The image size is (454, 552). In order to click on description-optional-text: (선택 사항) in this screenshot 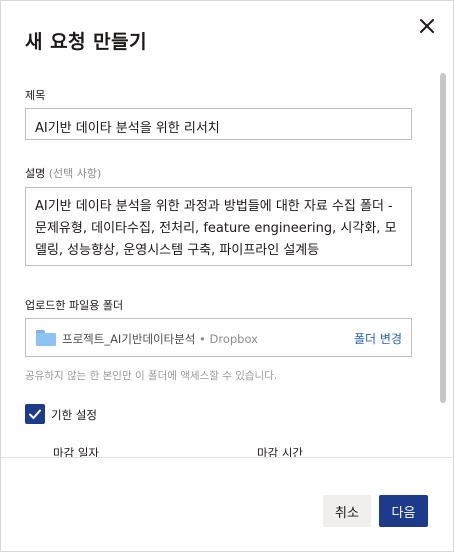, I will do `click(75, 173)`.